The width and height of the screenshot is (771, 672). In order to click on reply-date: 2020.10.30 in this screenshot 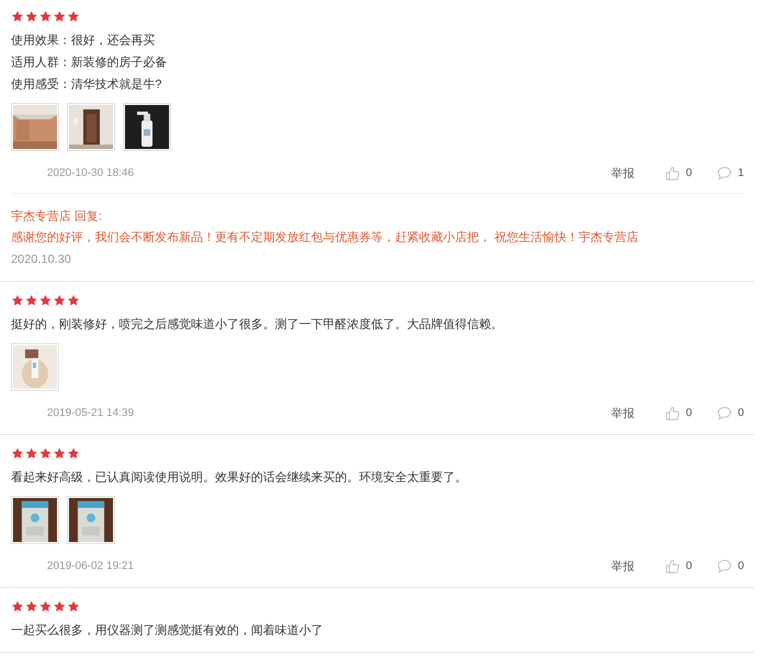, I will do `click(41, 259)`.